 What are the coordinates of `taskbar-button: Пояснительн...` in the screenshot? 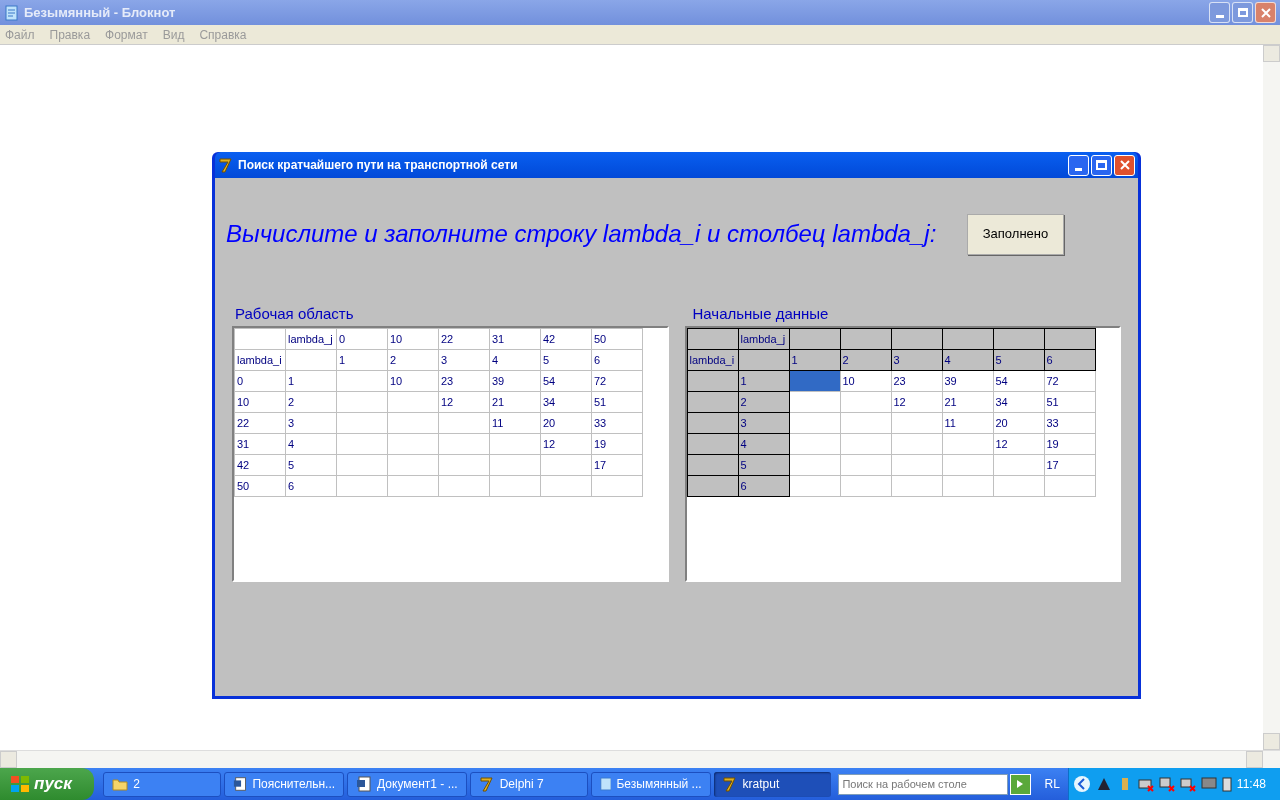 It's located at (284, 784).